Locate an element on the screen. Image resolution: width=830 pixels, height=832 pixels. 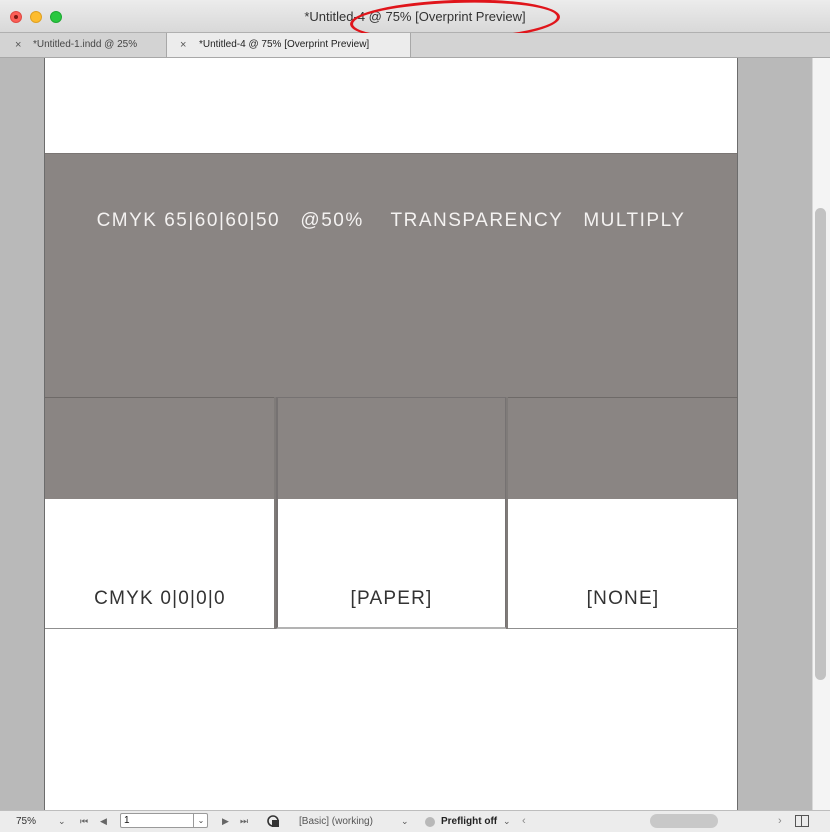
horizontal-scroll-thumb is located at coordinates (684, 821).